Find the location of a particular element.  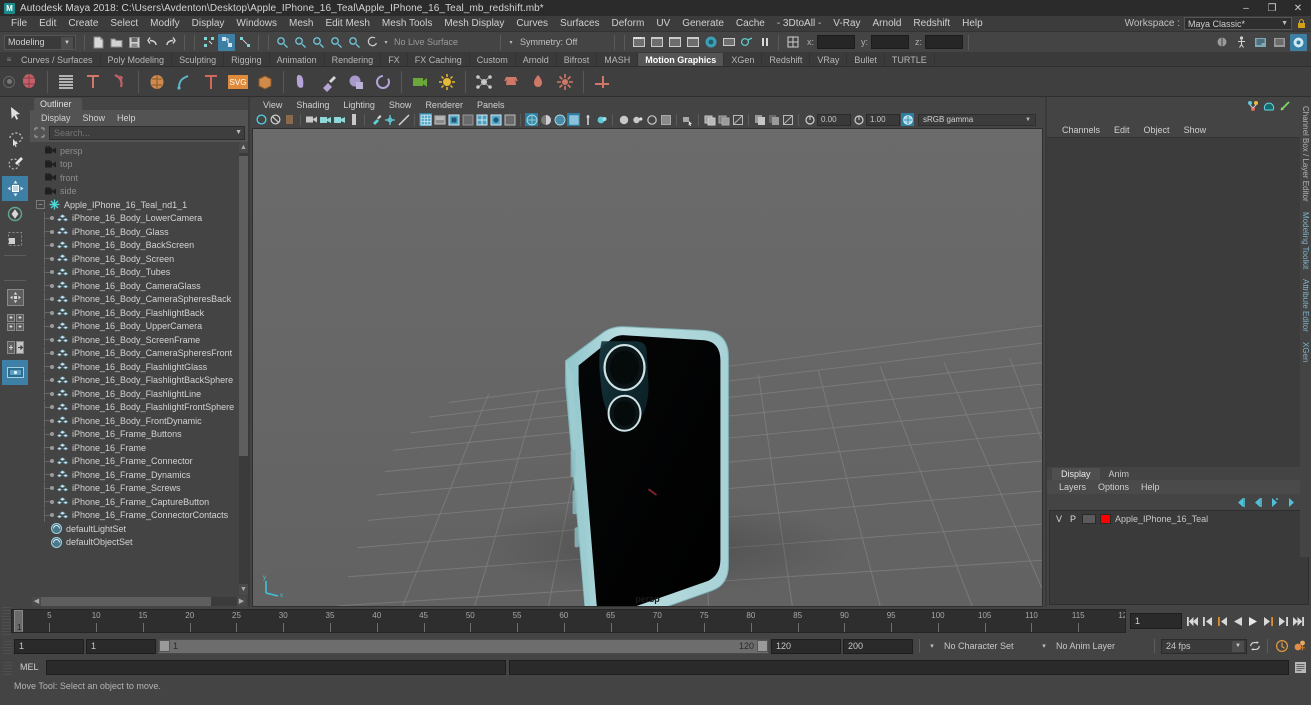

outliner-child-item: iPhone_16_Body_Screen is located at coordinates (141, 259).